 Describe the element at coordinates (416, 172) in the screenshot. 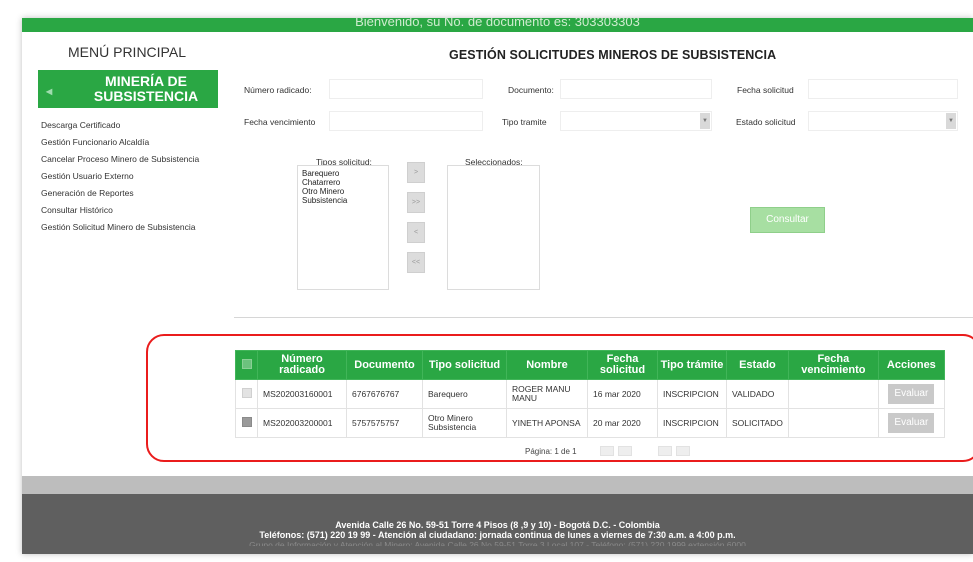

I see `move-right-button: >` at that location.